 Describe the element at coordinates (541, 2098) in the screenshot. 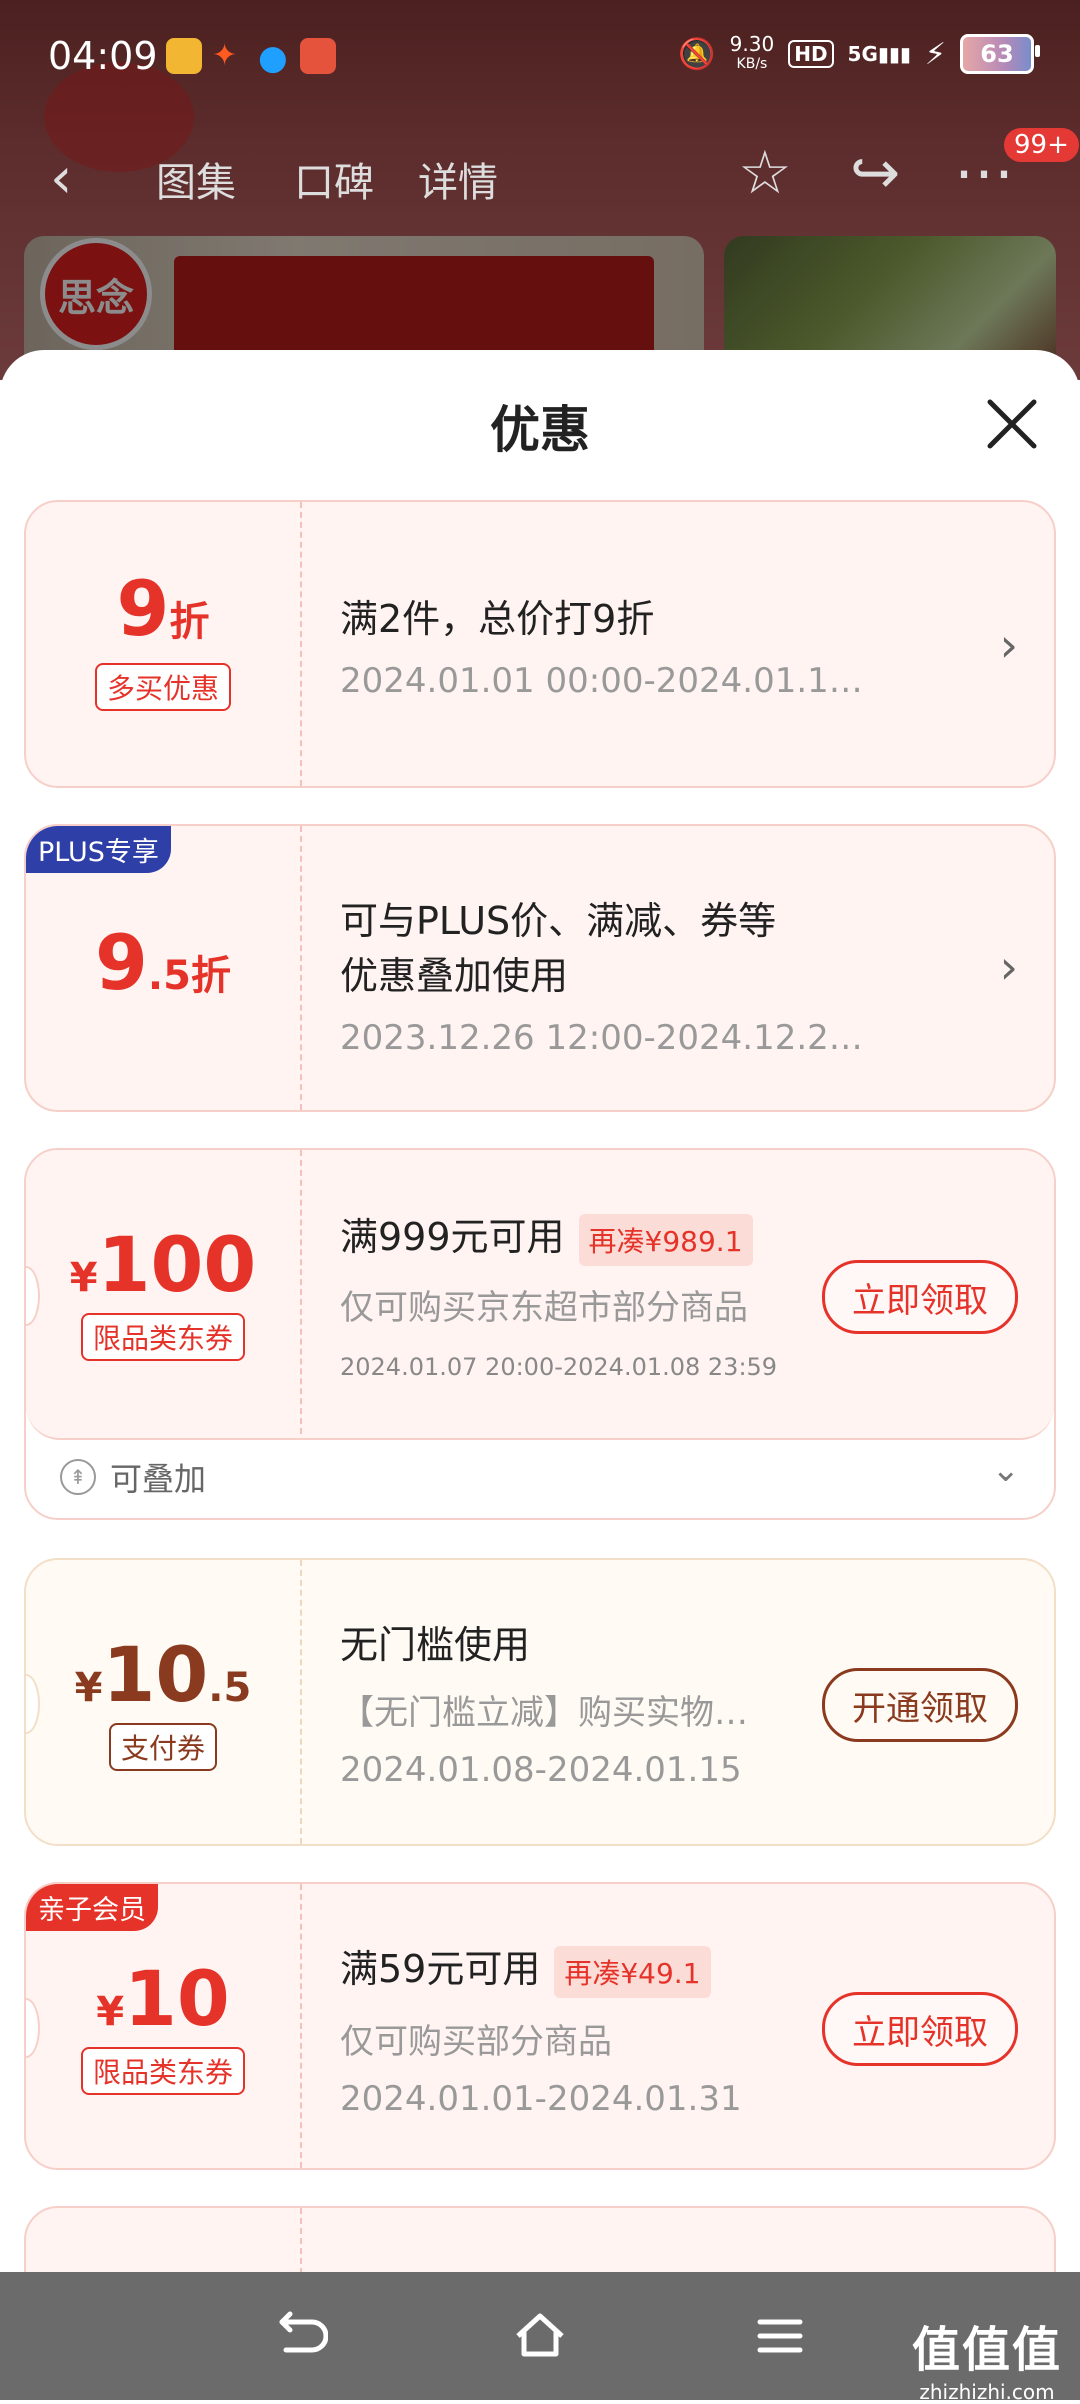

I see `coupon-period: 2024.01.01-2024.01.31` at that location.